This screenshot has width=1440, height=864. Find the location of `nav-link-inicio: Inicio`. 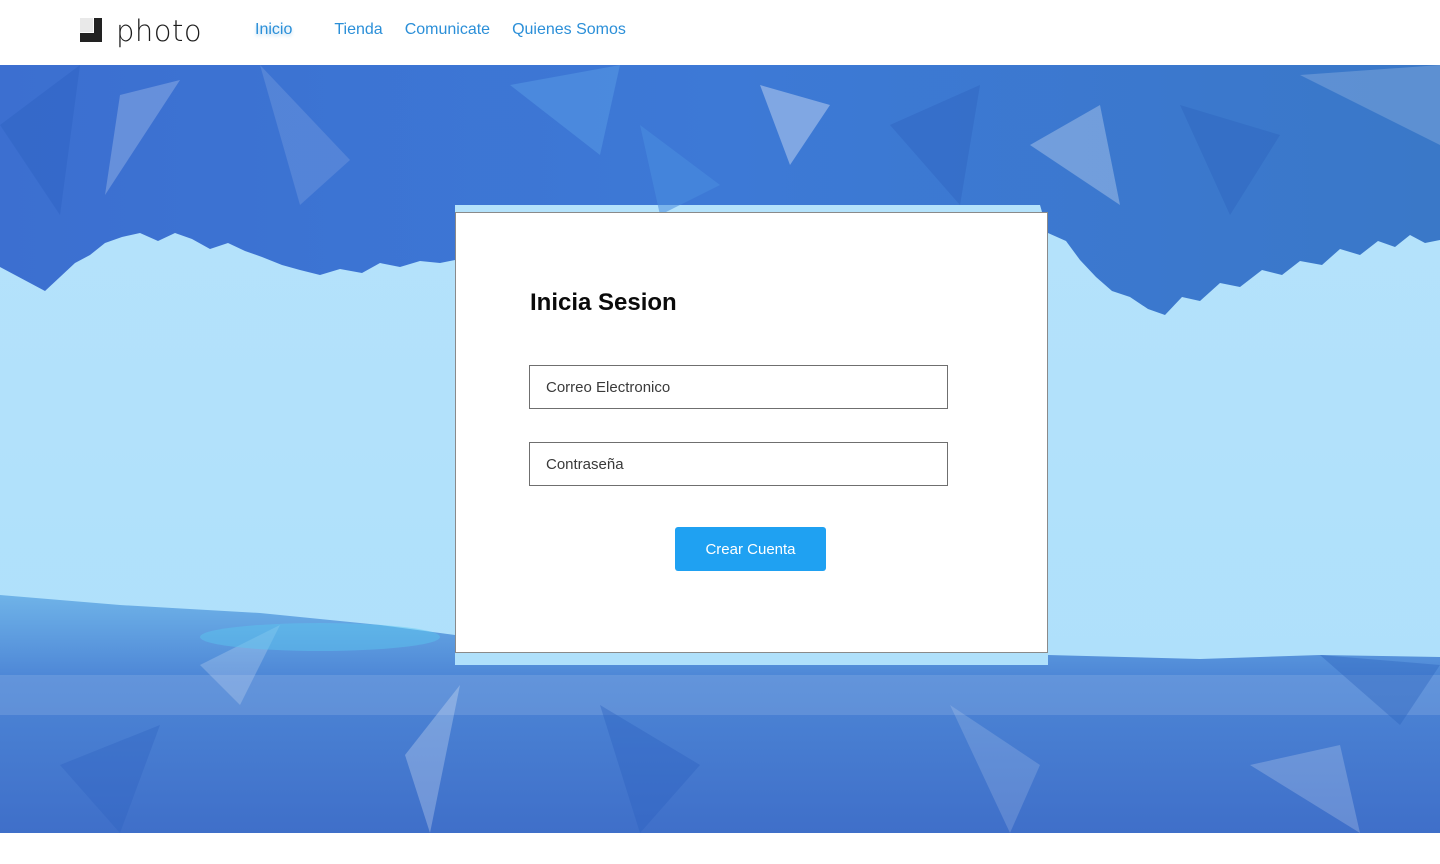

nav-link-inicio: Inicio is located at coordinates (273, 30).